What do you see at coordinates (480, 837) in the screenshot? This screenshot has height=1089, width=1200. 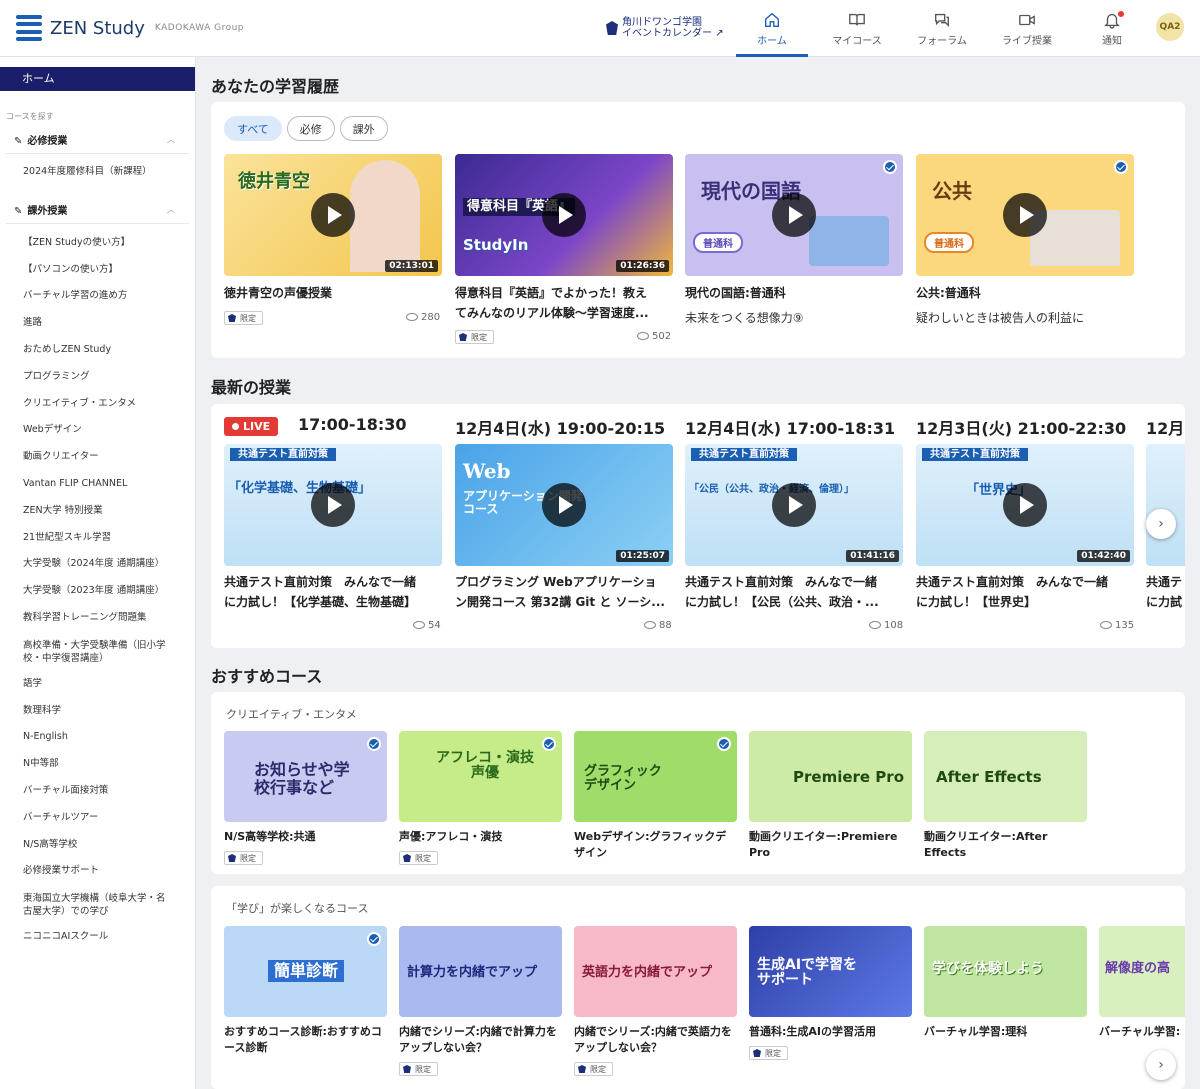 I see `course-title: 声優:アフレコ・演技` at bounding box center [480, 837].